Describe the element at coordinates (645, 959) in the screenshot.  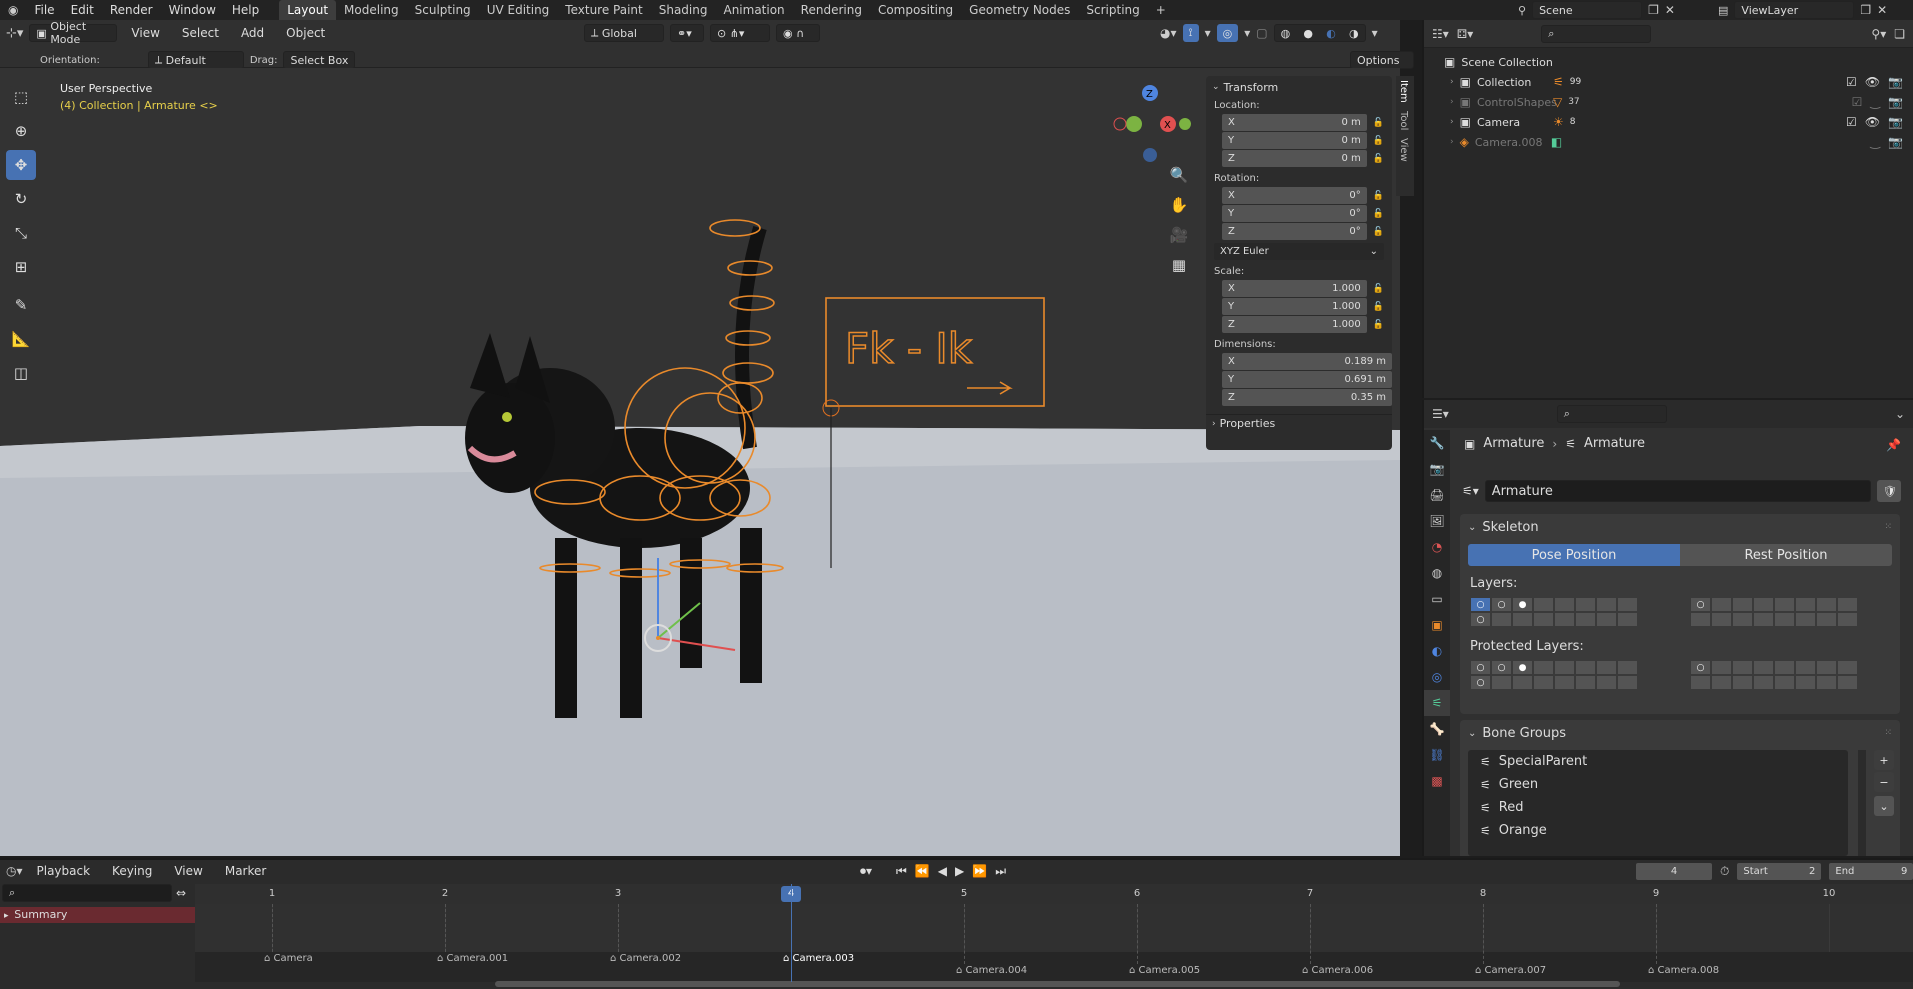
I see `timeline-marker: ⌂ Camera.002` at that location.